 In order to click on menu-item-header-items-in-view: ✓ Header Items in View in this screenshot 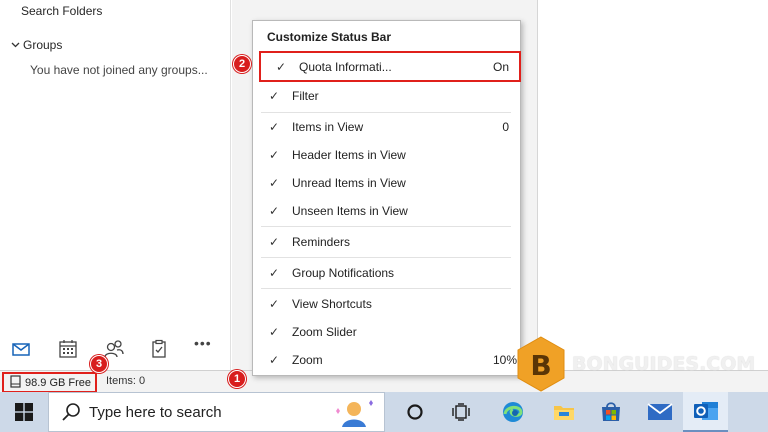, I will do `click(386, 155)`.